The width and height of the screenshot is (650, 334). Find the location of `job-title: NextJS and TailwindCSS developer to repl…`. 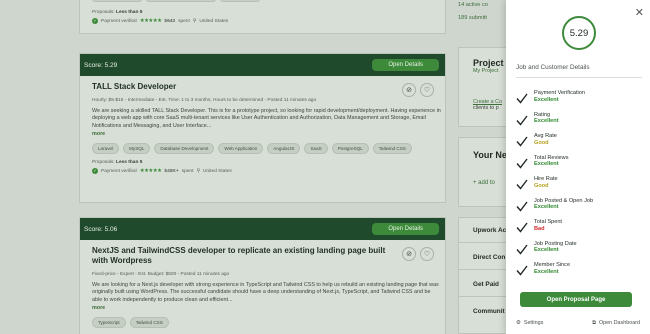

job-title: NextJS and TailwindCSS developer to repl… is located at coordinates (247, 256).